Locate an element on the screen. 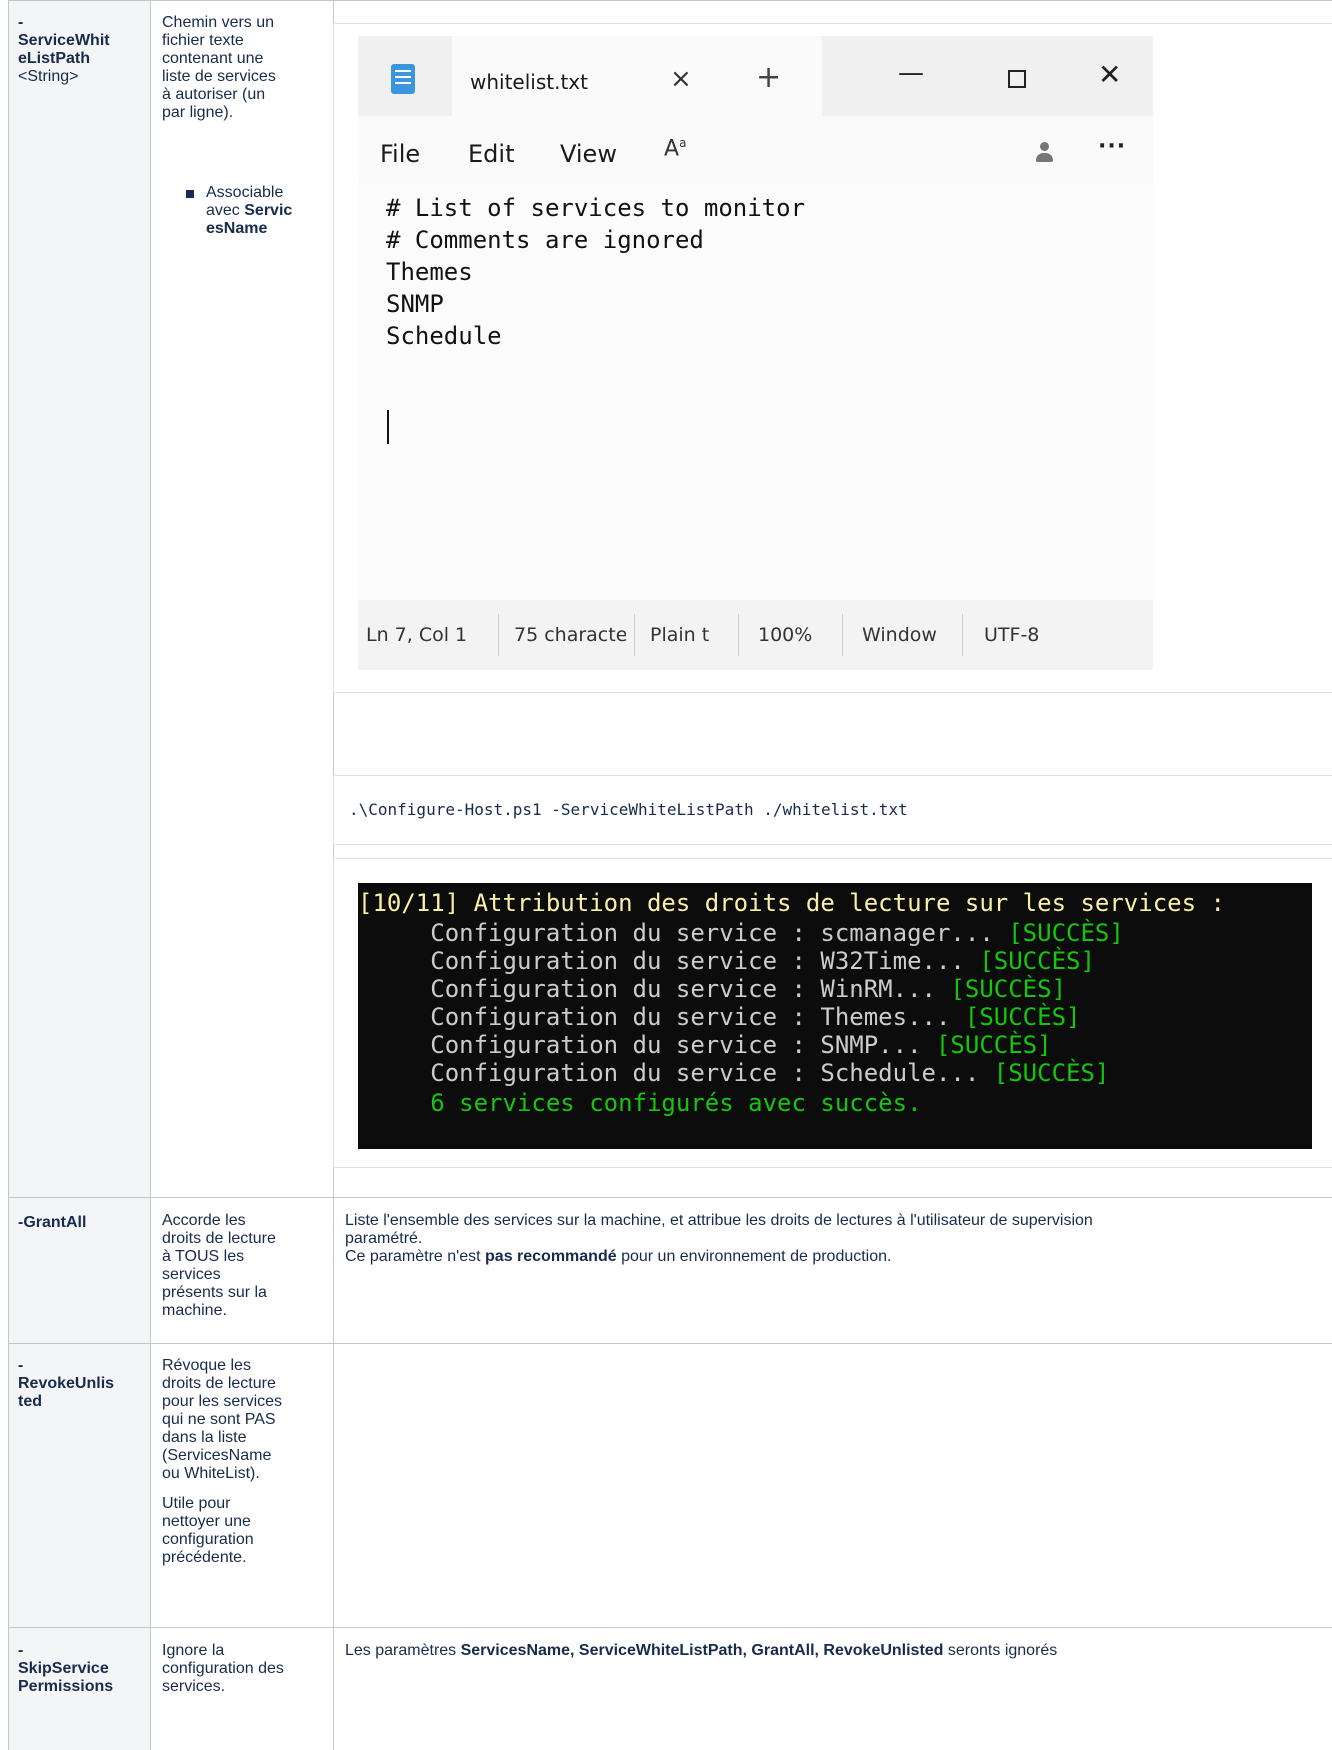  console-summary: 6 services configurés avec succès. is located at coordinates (640, 1103).